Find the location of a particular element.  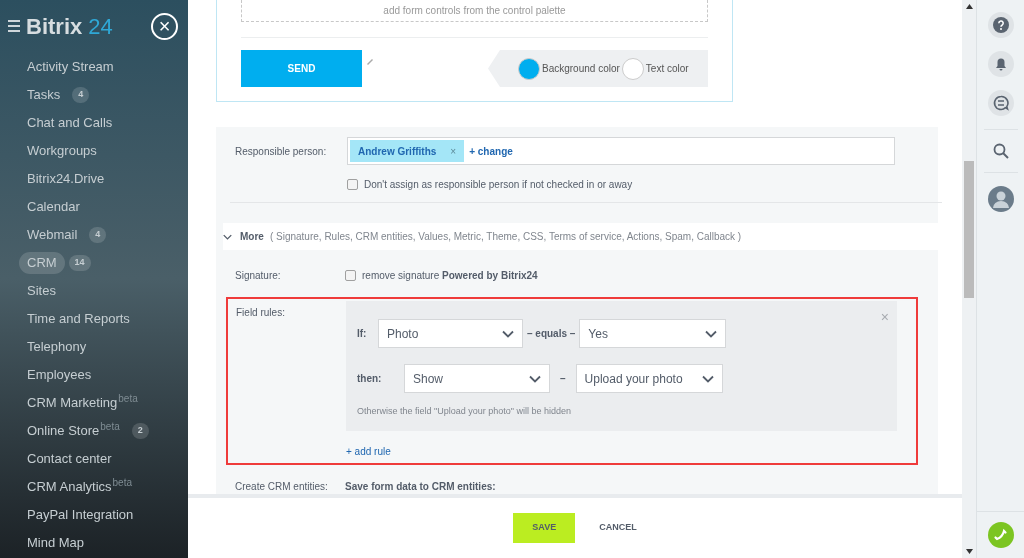

rule-label: If: is located at coordinates (362, 334).